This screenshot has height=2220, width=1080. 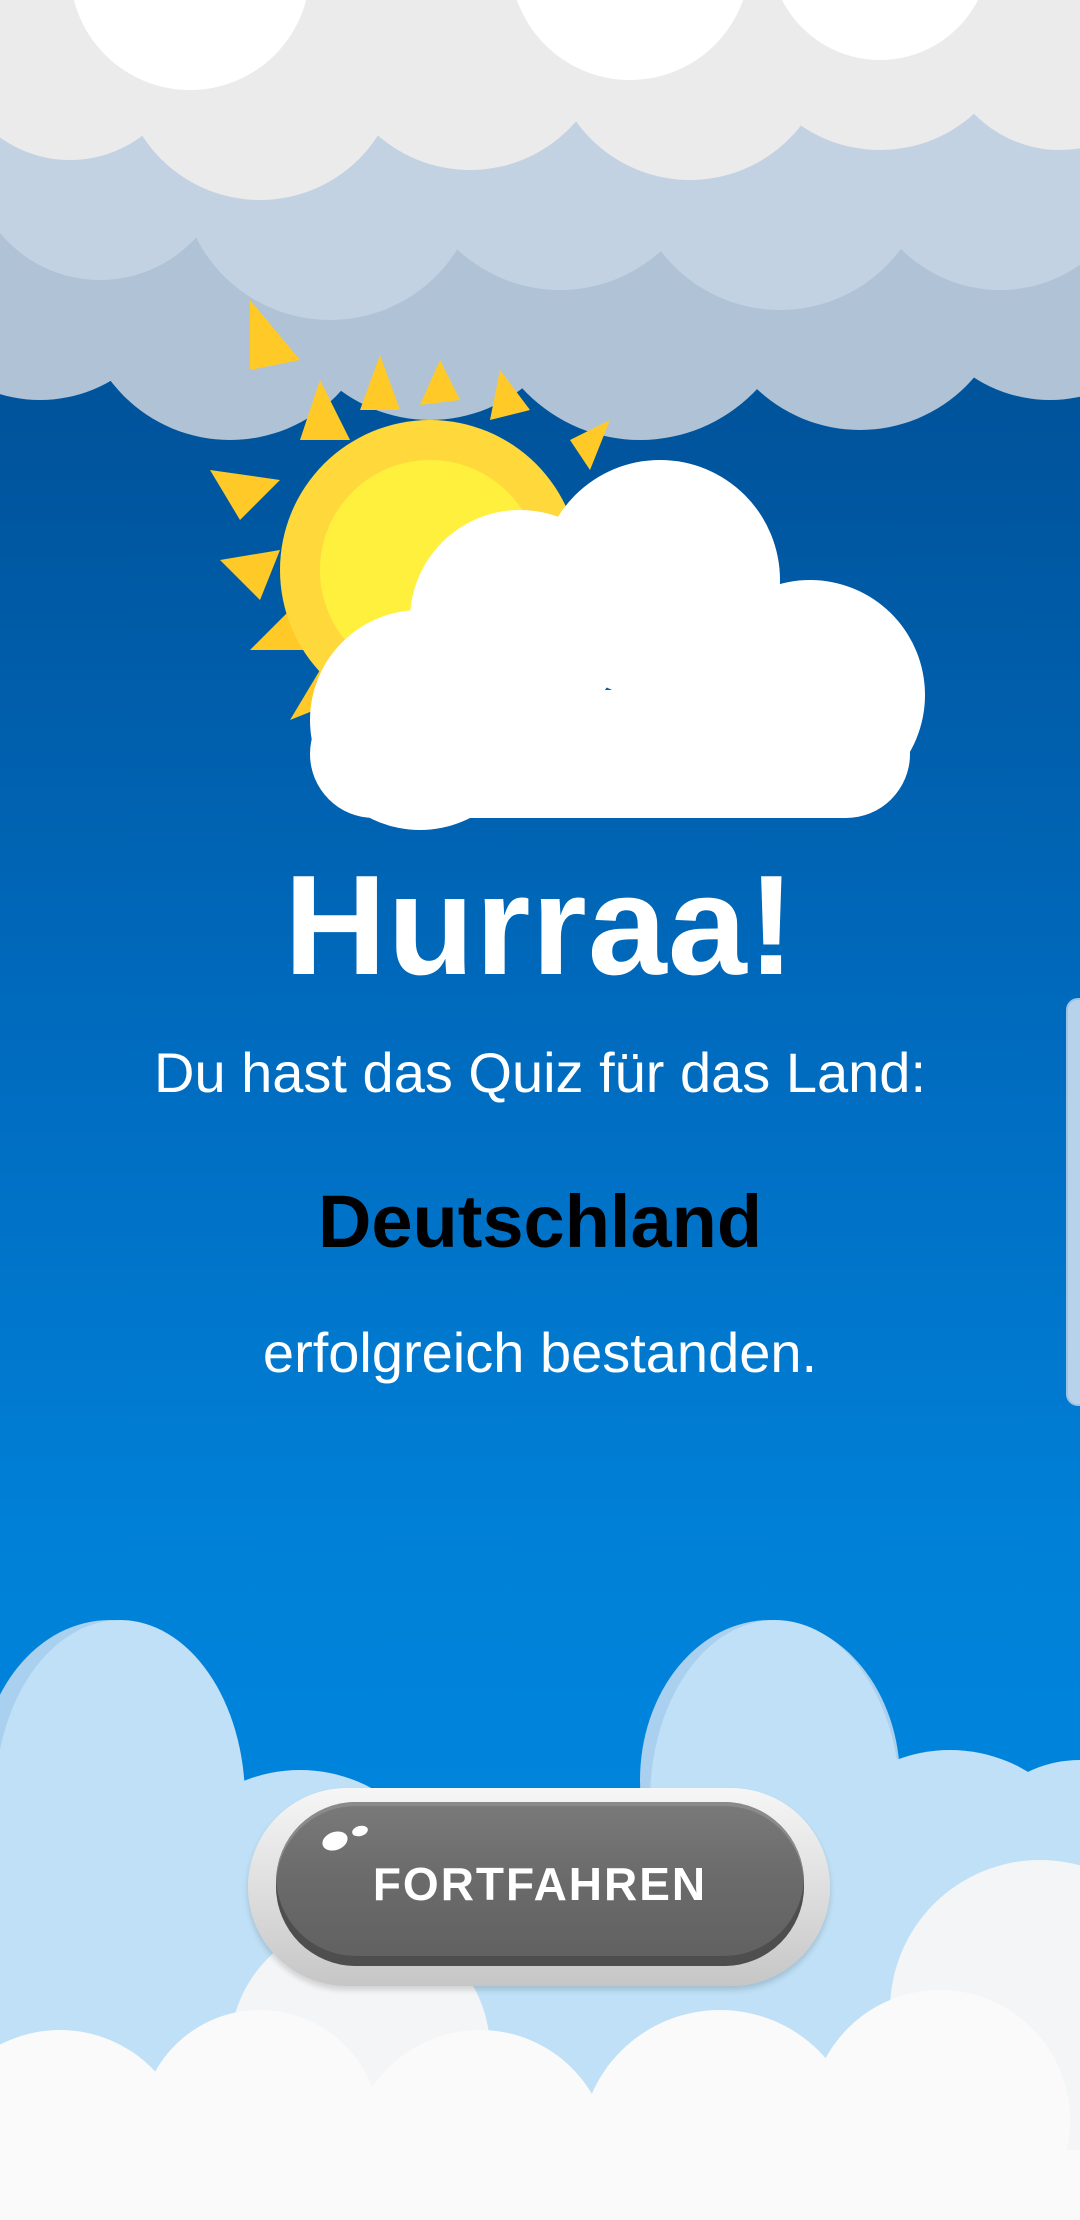 What do you see at coordinates (540, 1221) in the screenshot?
I see `country-name: Deutschland` at bounding box center [540, 1221].